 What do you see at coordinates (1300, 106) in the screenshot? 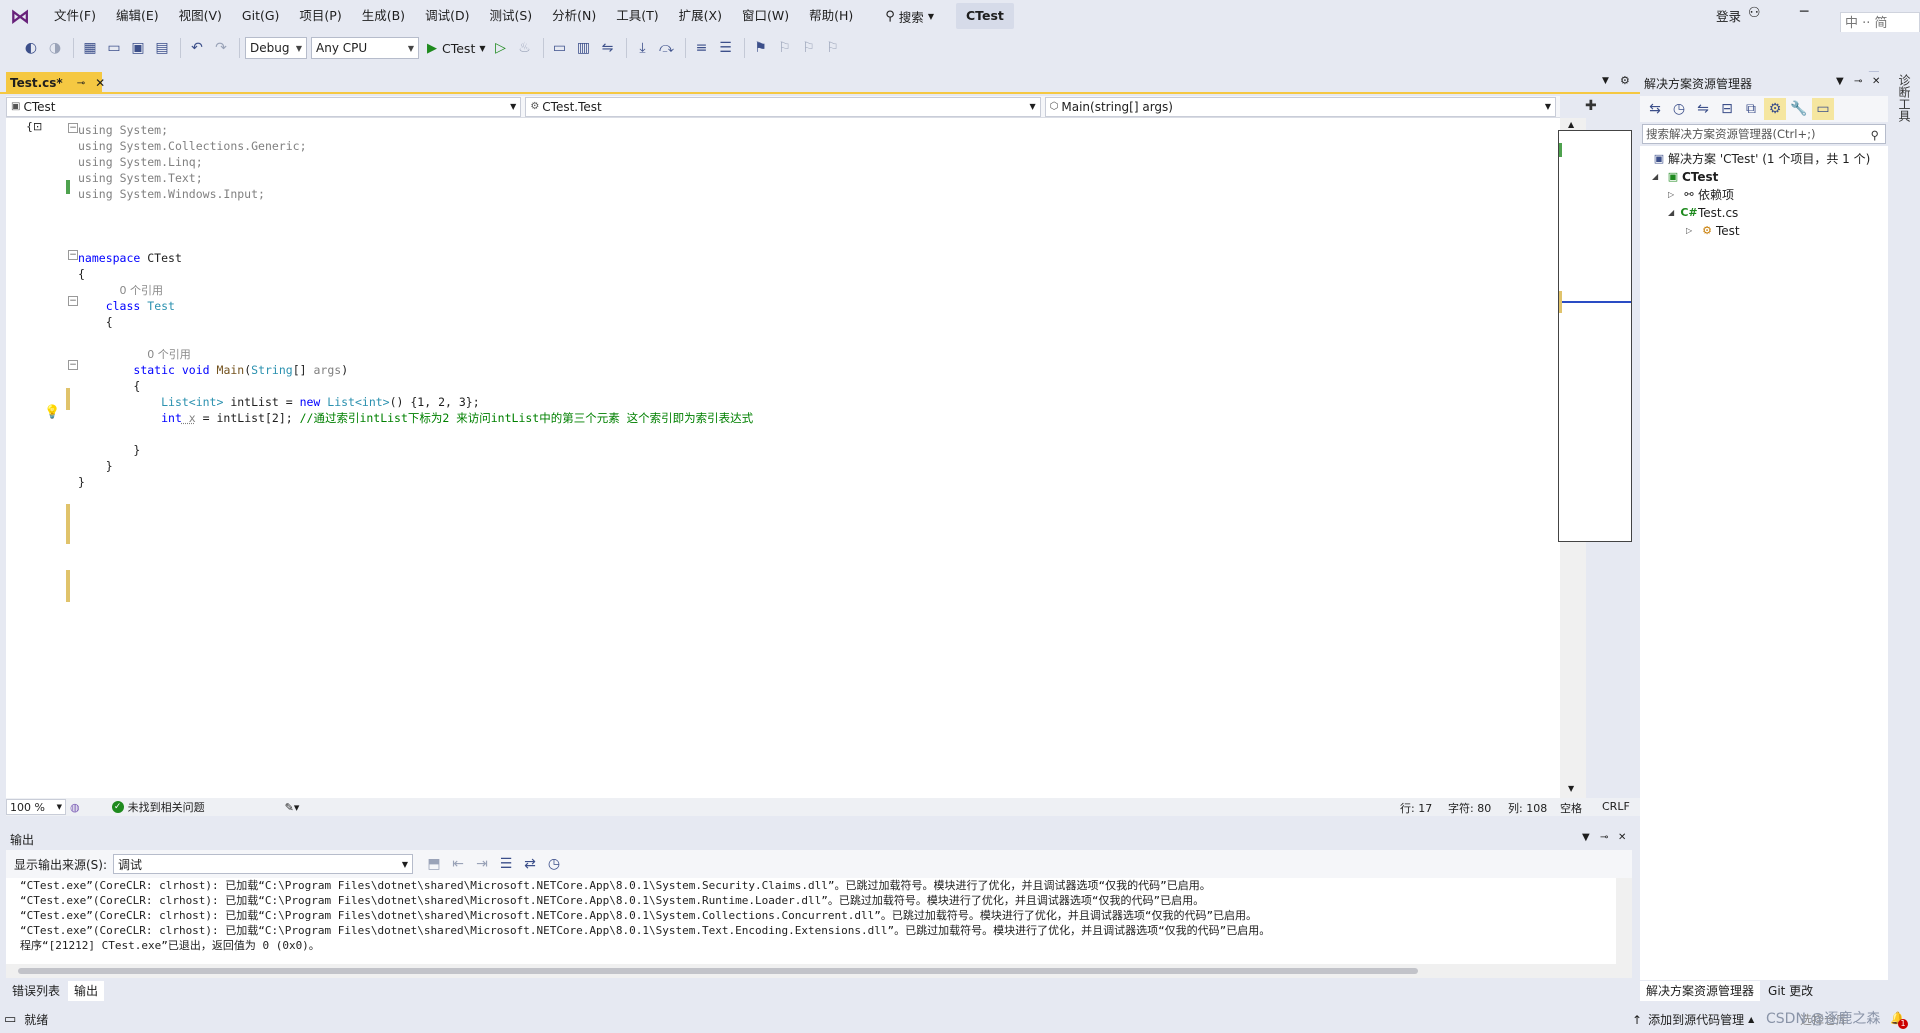
I see `member-dropdown: ⬡ Main(string[] args) ▼` at bounding box center [1300, 106].